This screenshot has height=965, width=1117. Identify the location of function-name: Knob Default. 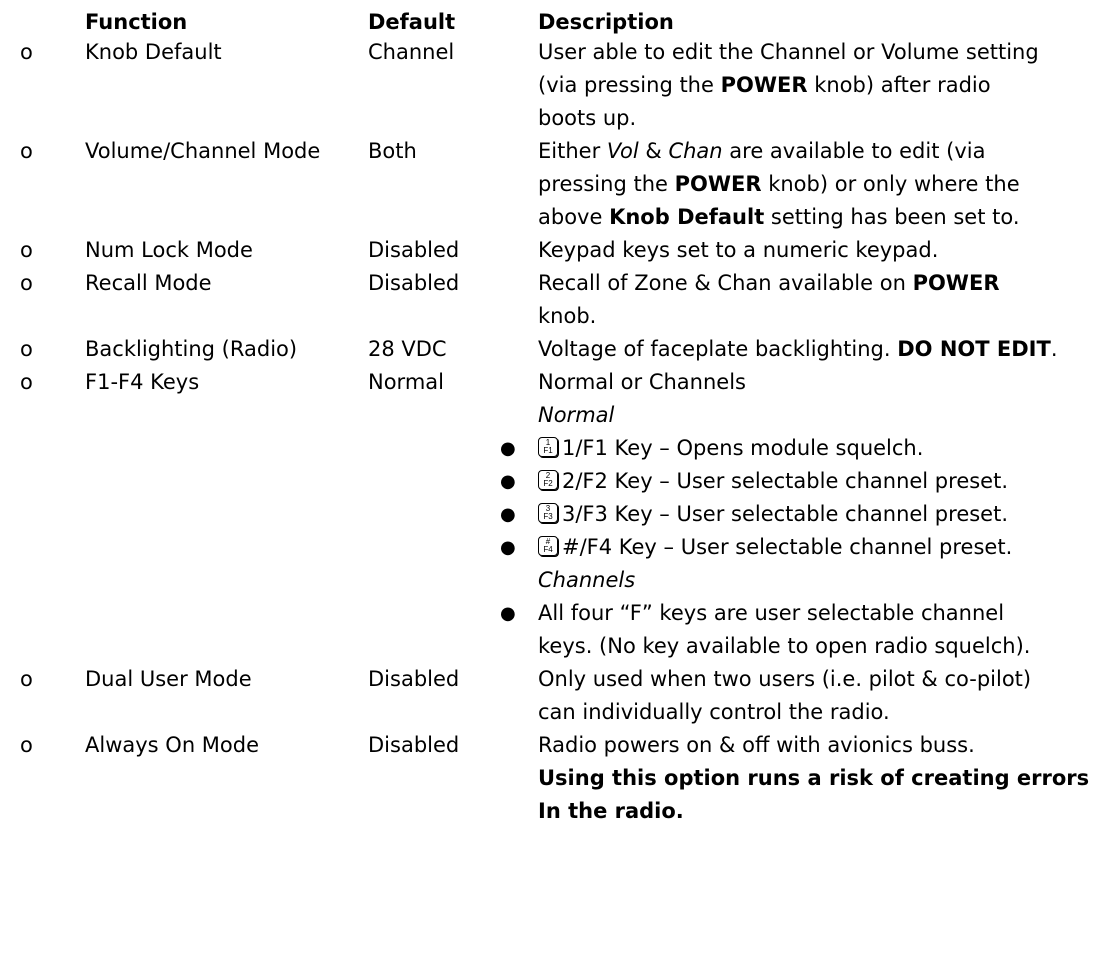
(153, 52).